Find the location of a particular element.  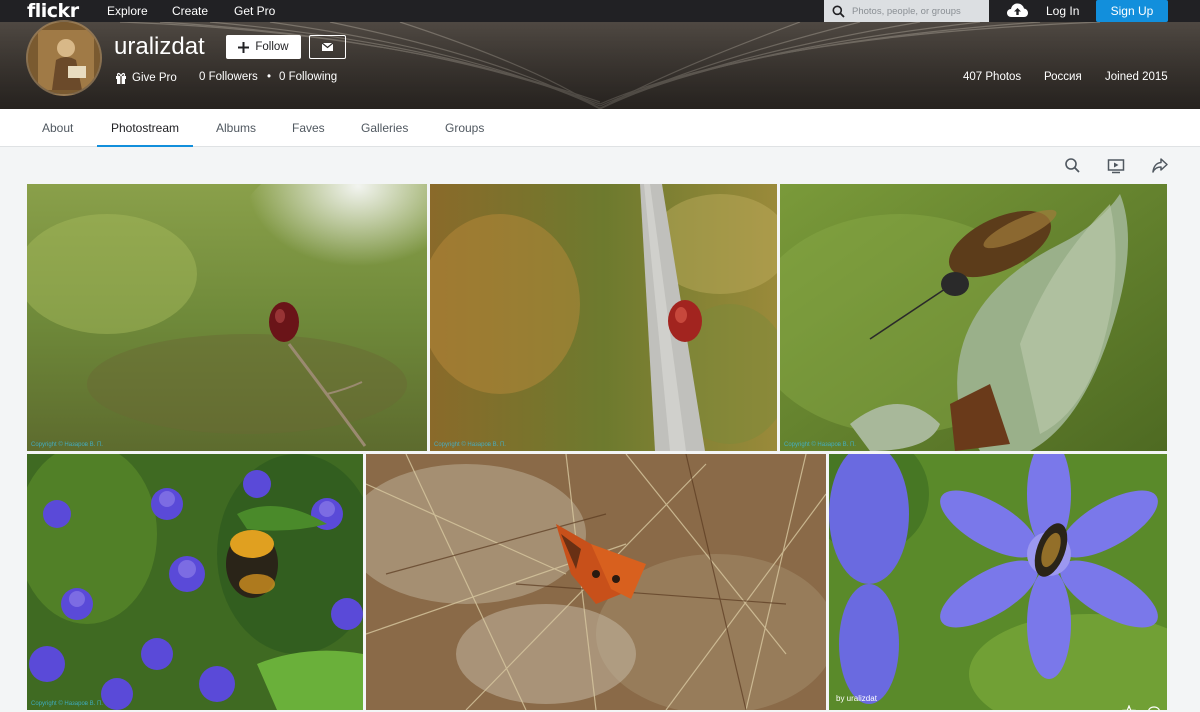

slideshow-icon is located at coordinates (1116, 166).